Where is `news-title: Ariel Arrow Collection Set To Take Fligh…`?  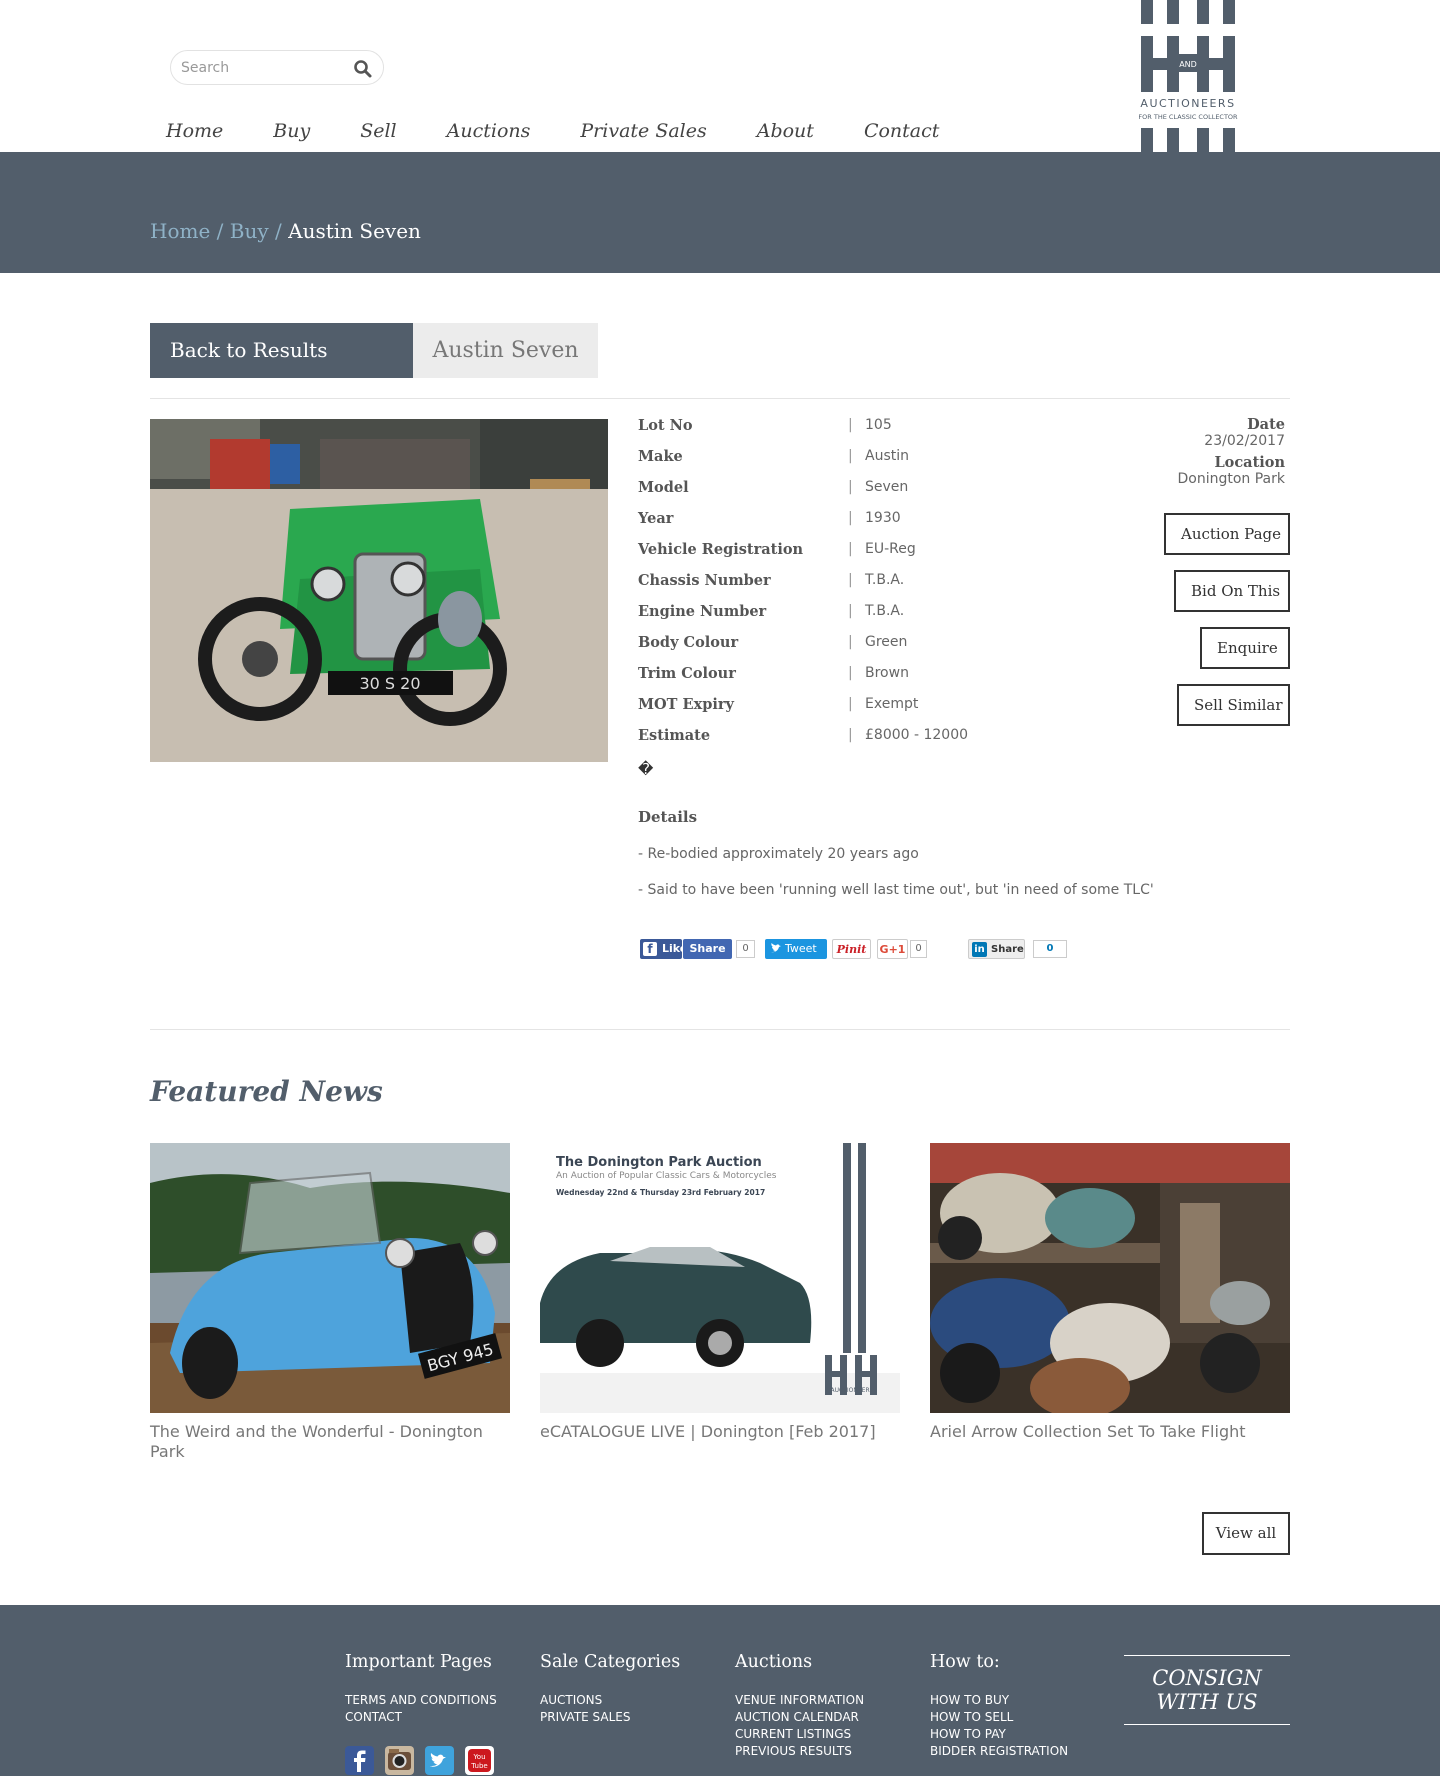
news-title: Ariel Arrow Collection Set To Take Fligh… is located at coordinates (1110, 1432).